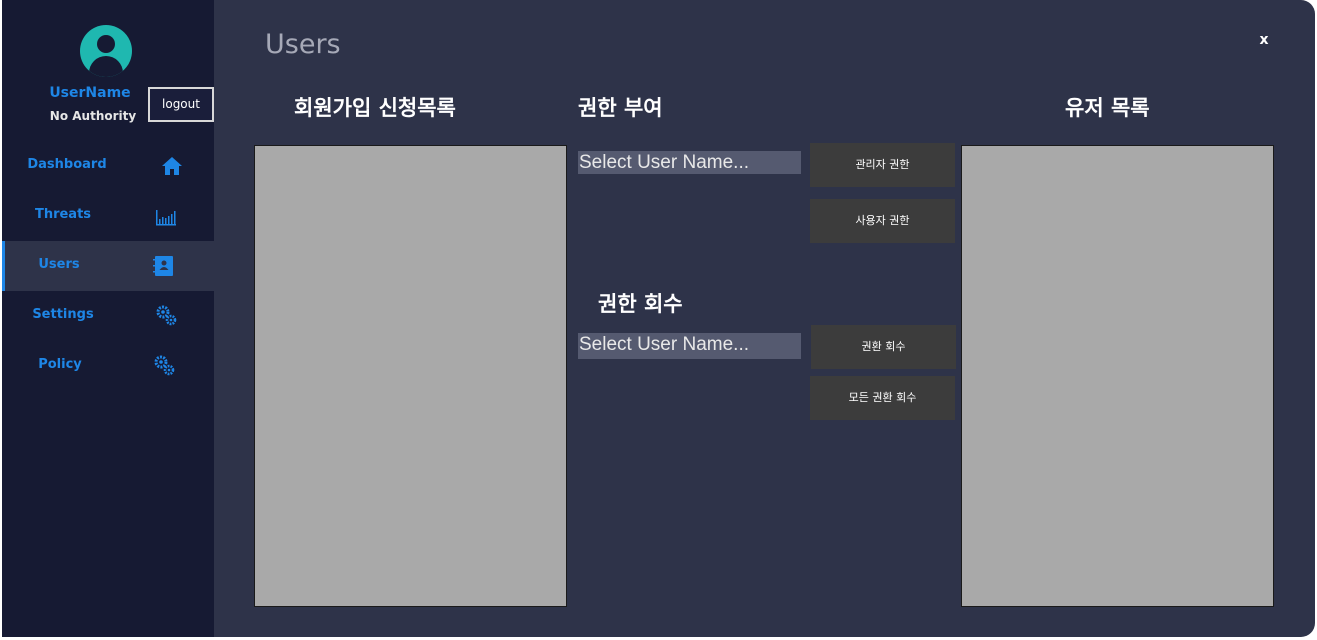  I want to click on sidebar-item-label: Policy, so click(60, 364).